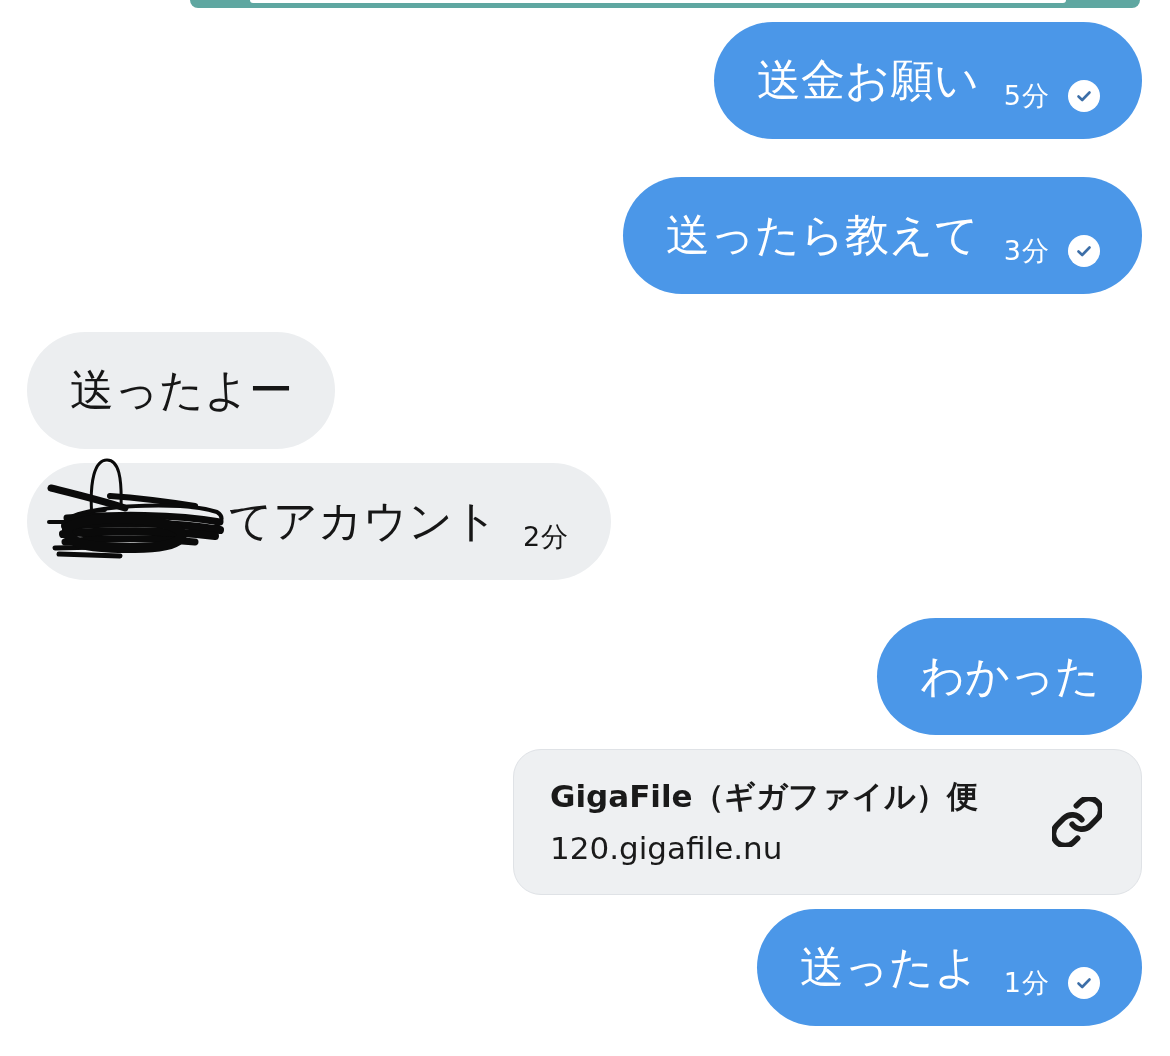  Describe the element at coordinates (546, 536) in the screenshot. I see `message-time: 2分` at that location.